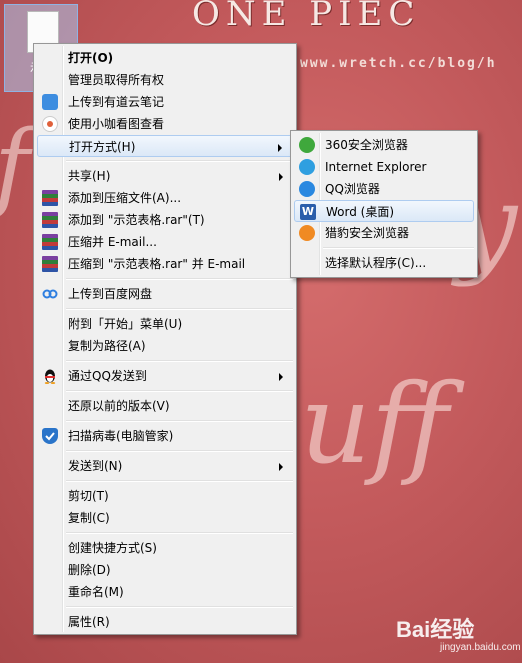  What do you see at coordinates (102, 147) in the screenshot?
I see `menu-item-label: 打开方式(H)` at bounding box center [102, 147].